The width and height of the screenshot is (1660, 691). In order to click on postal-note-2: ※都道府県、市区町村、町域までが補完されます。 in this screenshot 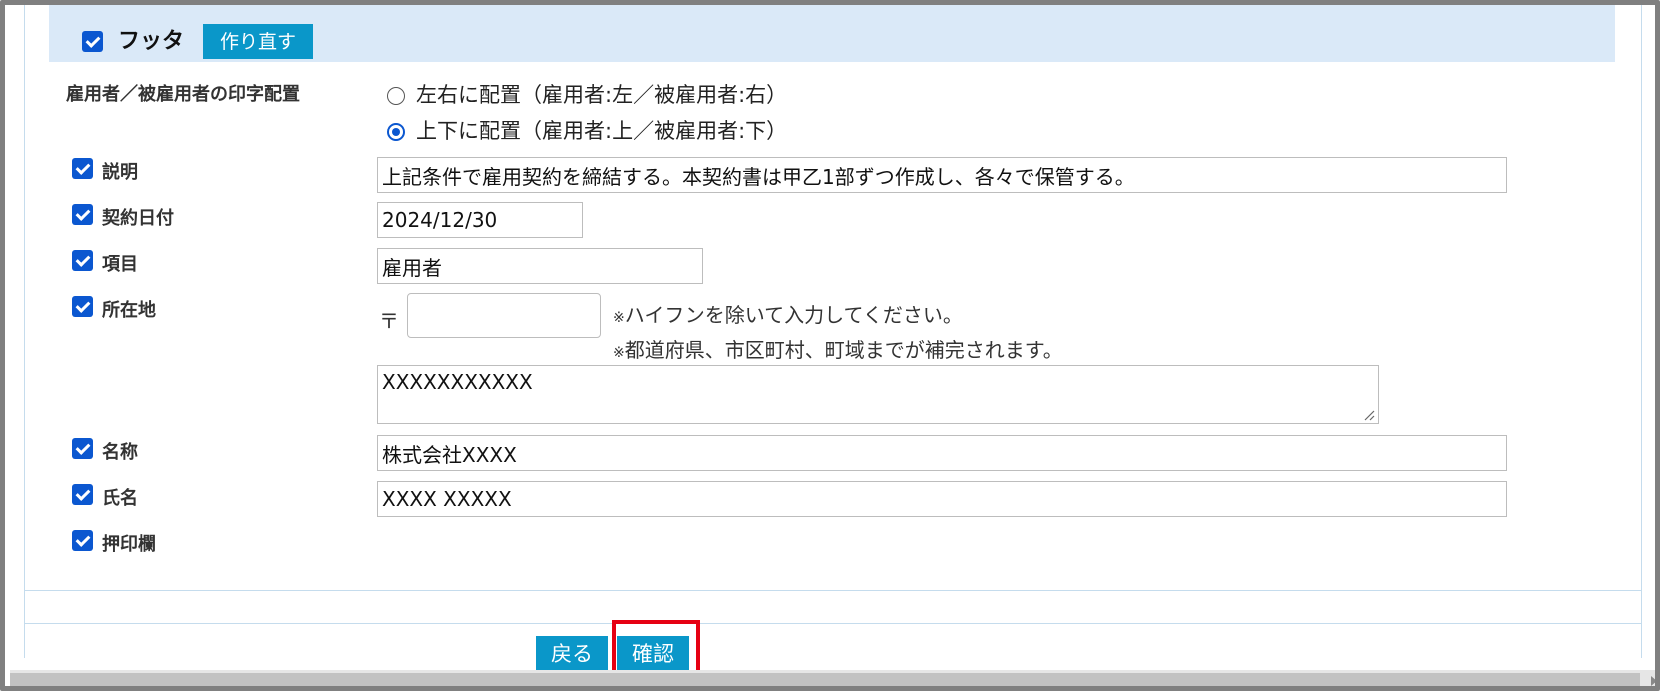, I will do `click(838, 348)`.